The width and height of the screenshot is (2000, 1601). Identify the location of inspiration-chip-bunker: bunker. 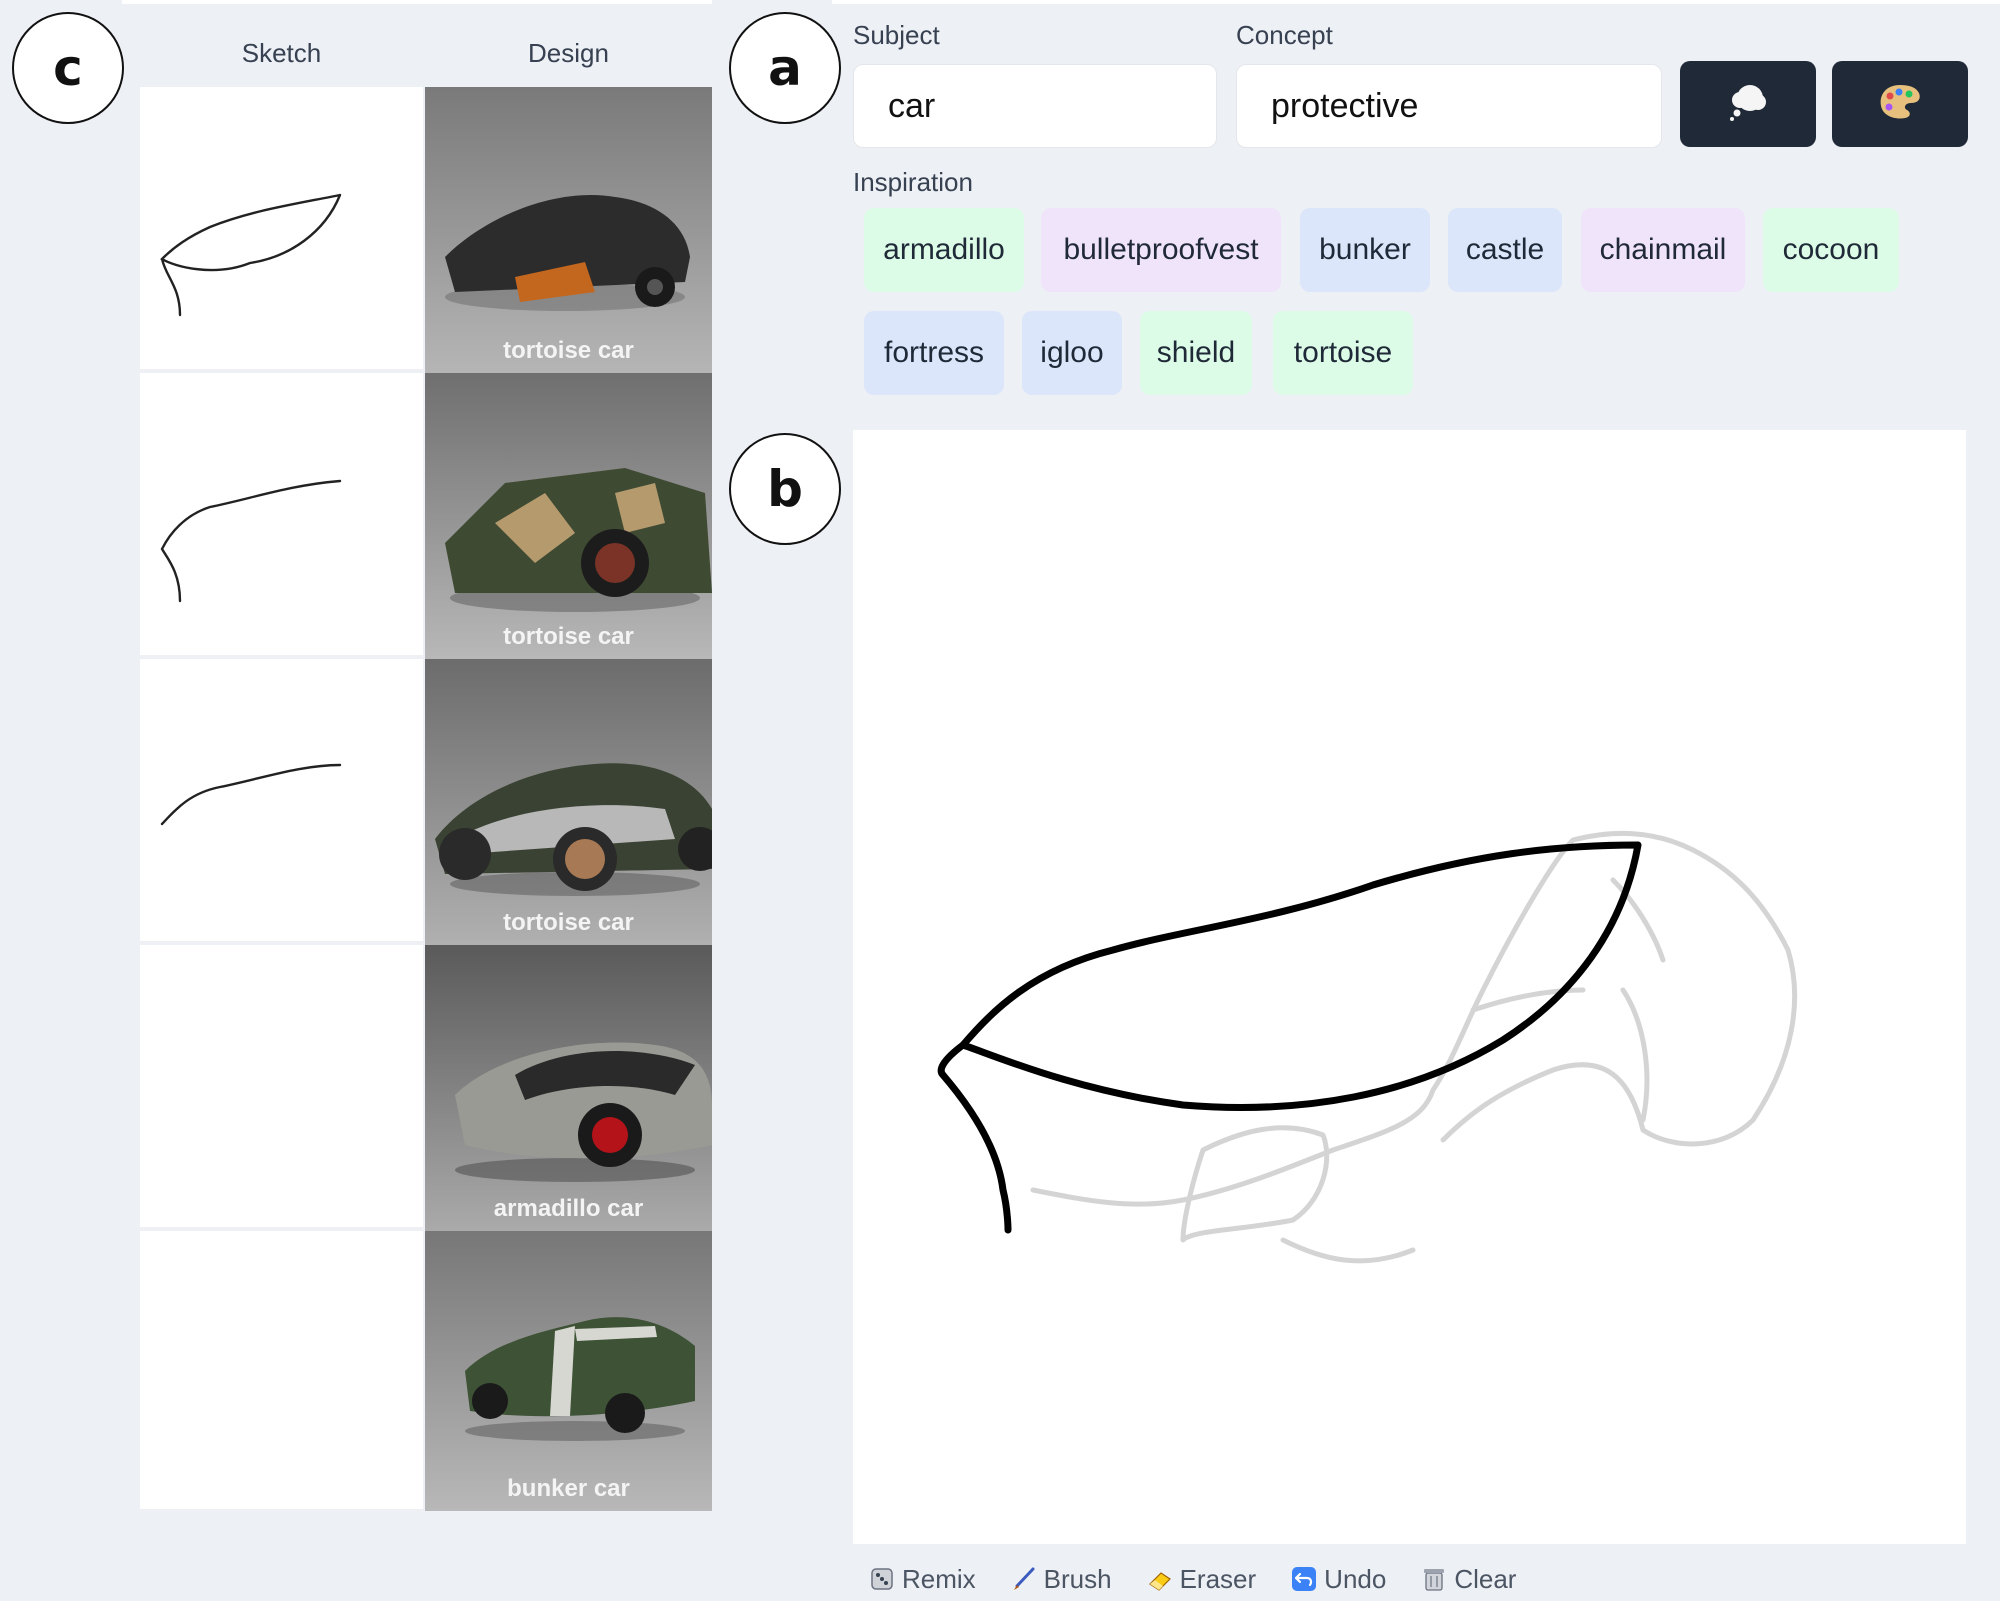
(1365, 250).